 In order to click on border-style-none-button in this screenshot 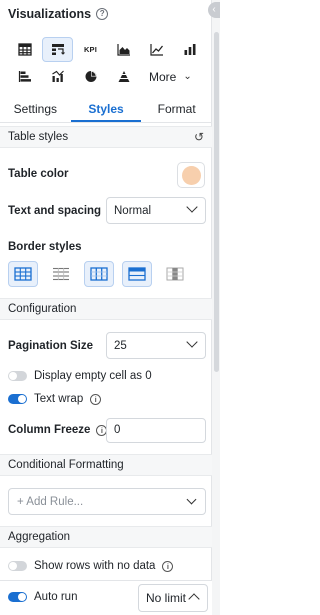, I will do `click(175, 274)`.